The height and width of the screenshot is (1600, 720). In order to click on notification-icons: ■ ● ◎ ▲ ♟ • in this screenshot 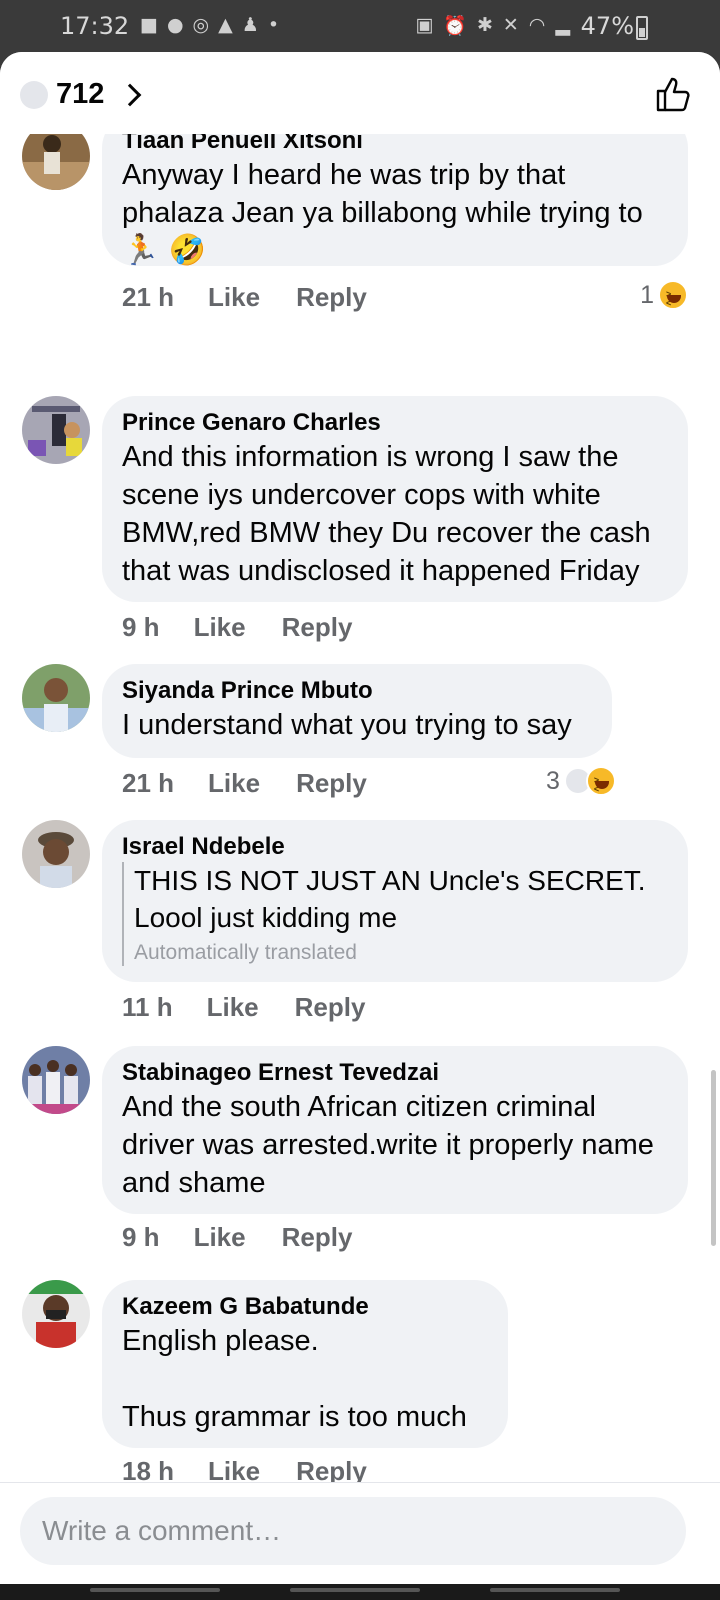, I will do `click(209, 25)`.